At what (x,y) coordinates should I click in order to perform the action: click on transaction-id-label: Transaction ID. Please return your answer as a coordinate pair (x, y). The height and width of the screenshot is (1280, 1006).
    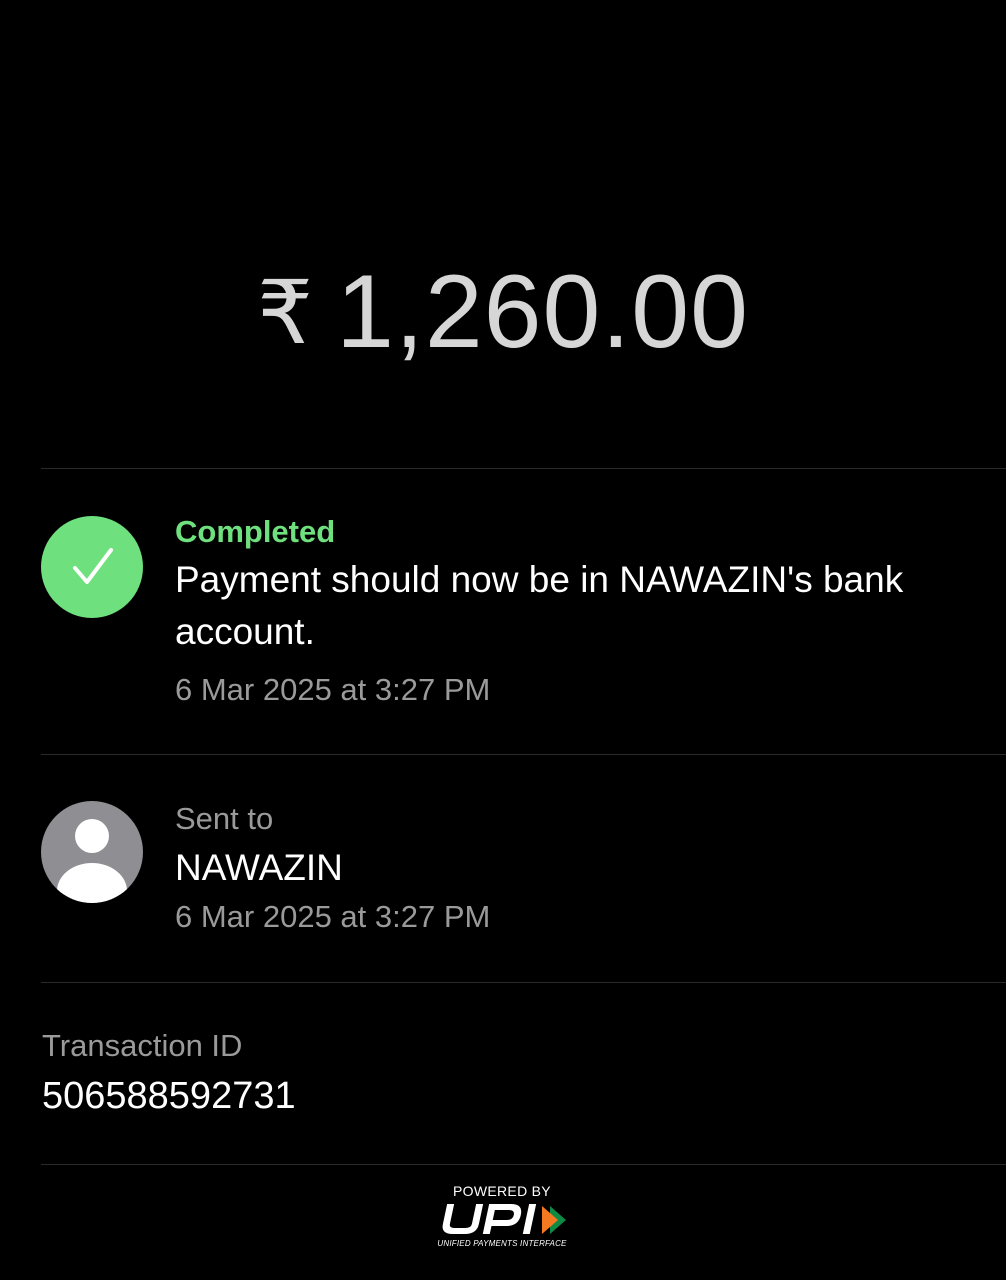
    Looking at the image, I should click on (142, 1045).